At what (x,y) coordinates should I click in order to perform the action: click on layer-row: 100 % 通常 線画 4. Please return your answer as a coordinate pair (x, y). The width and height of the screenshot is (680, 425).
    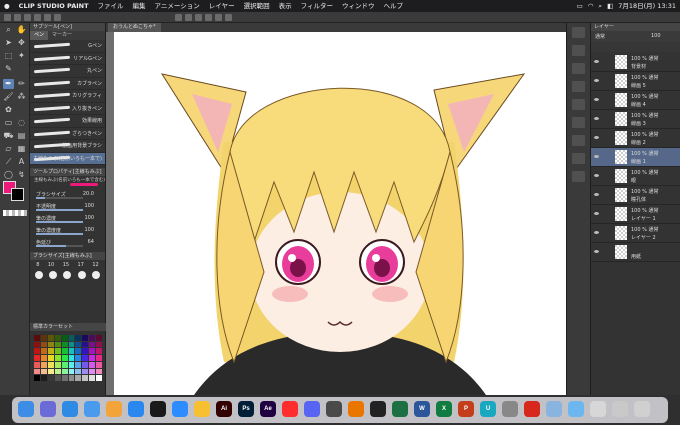
    Looking at the image, I should click on (635, 100).